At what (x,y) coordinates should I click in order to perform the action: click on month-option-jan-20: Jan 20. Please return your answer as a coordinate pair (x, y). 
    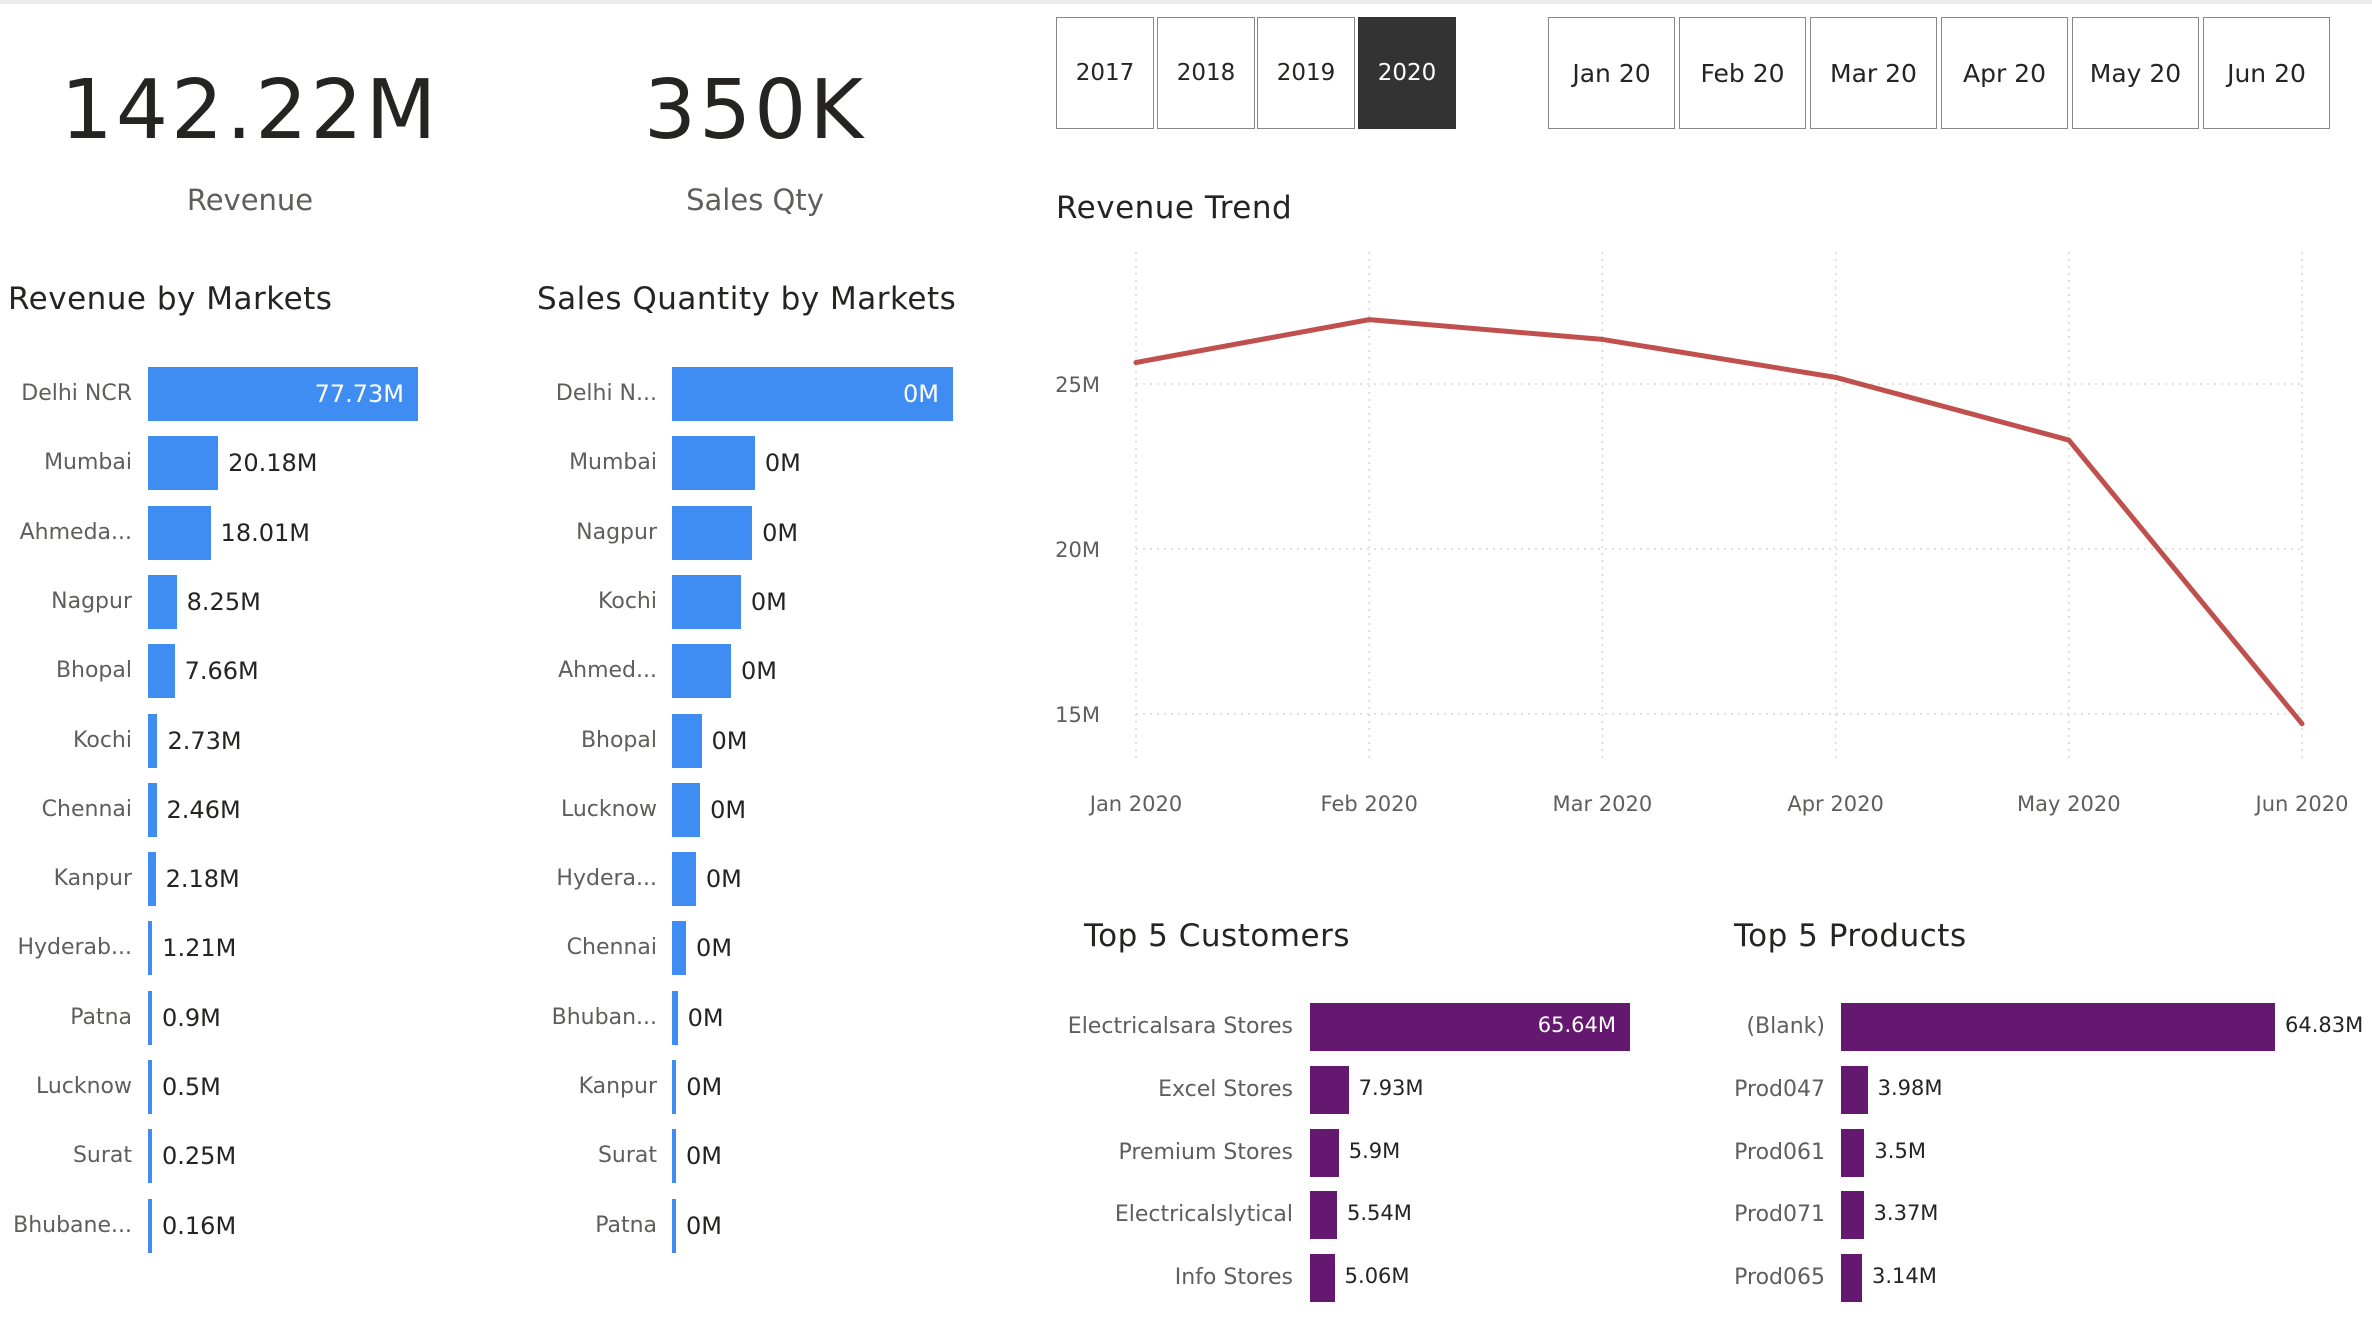
    Looking at the image, I should click on (1611, 73).